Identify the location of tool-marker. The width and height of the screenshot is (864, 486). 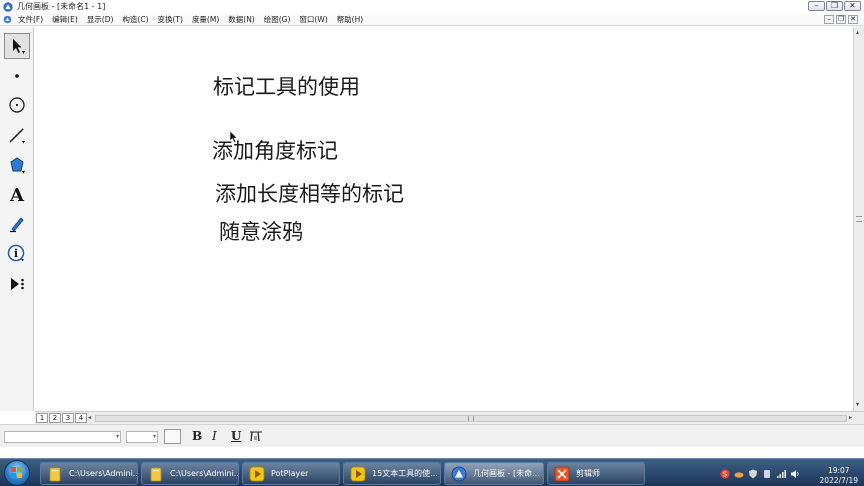
(17, 224).